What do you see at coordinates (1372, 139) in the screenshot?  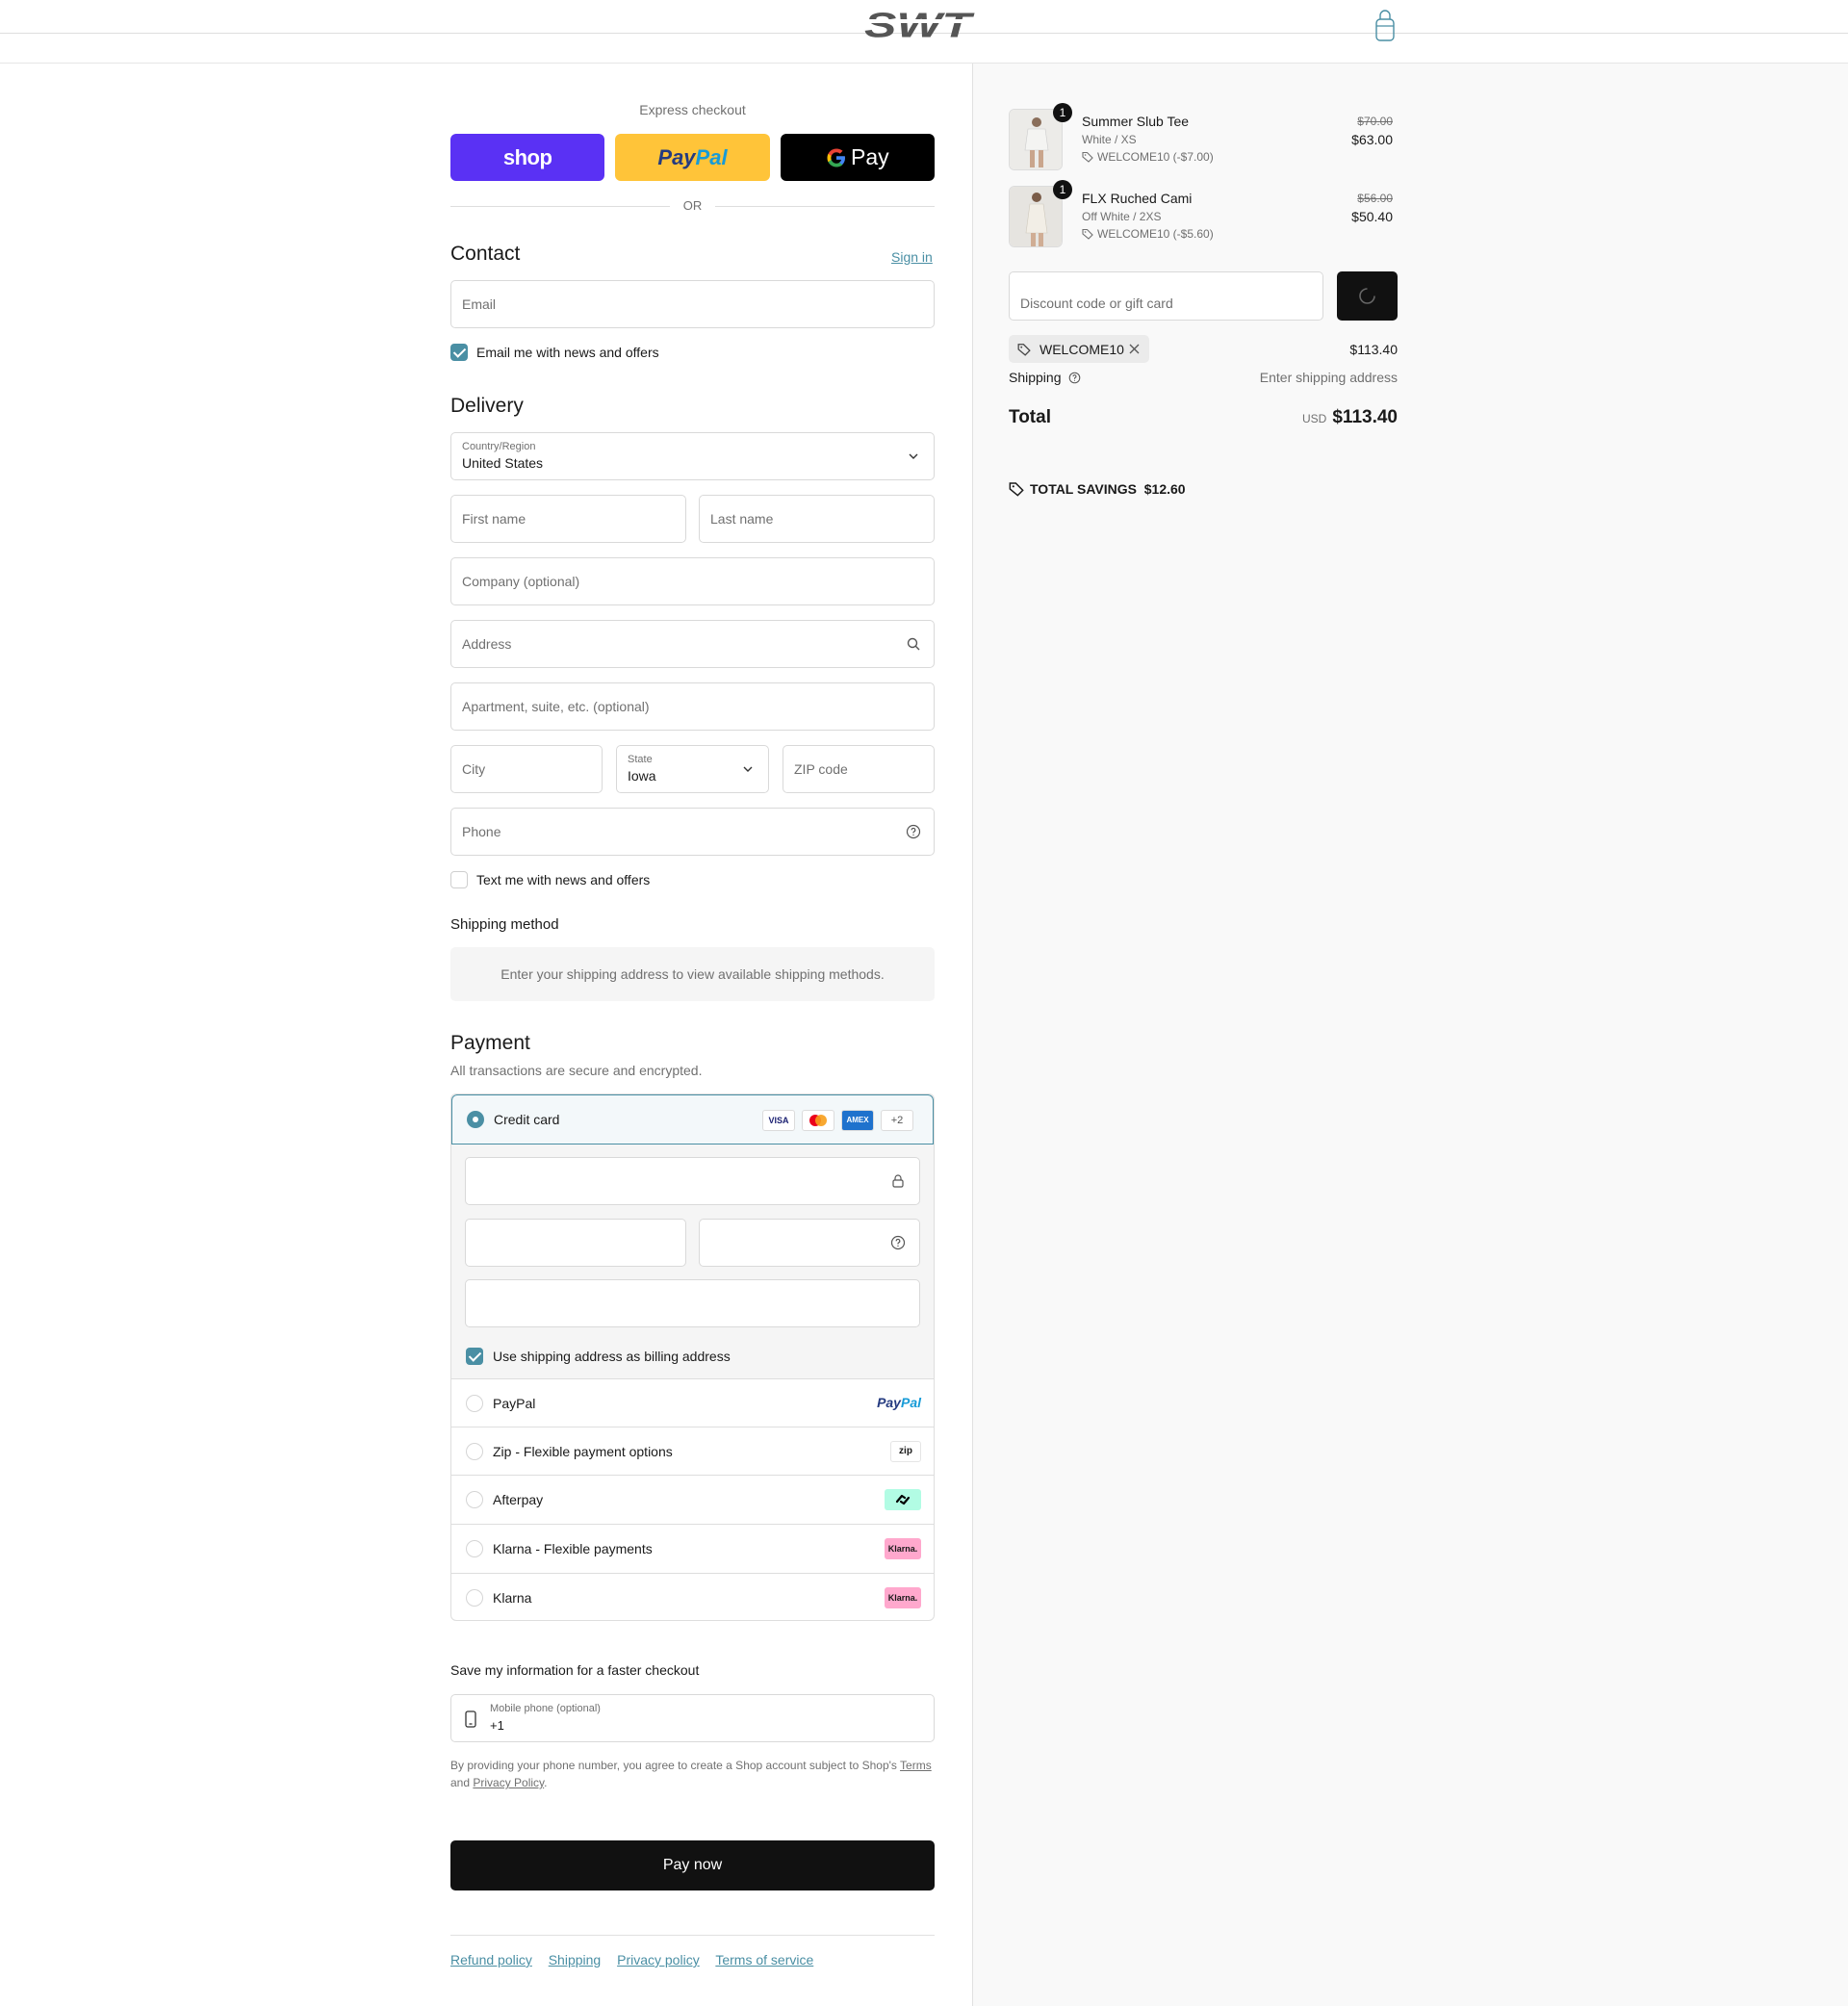 I see `item-price: $63.00` at bounding box center [1372, 139].